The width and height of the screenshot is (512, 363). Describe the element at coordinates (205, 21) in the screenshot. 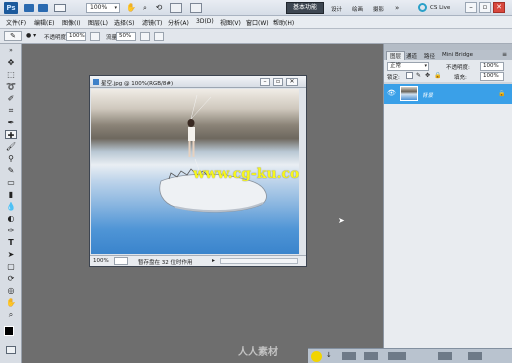

I see `menu-3d: 3D(D)` at that location.